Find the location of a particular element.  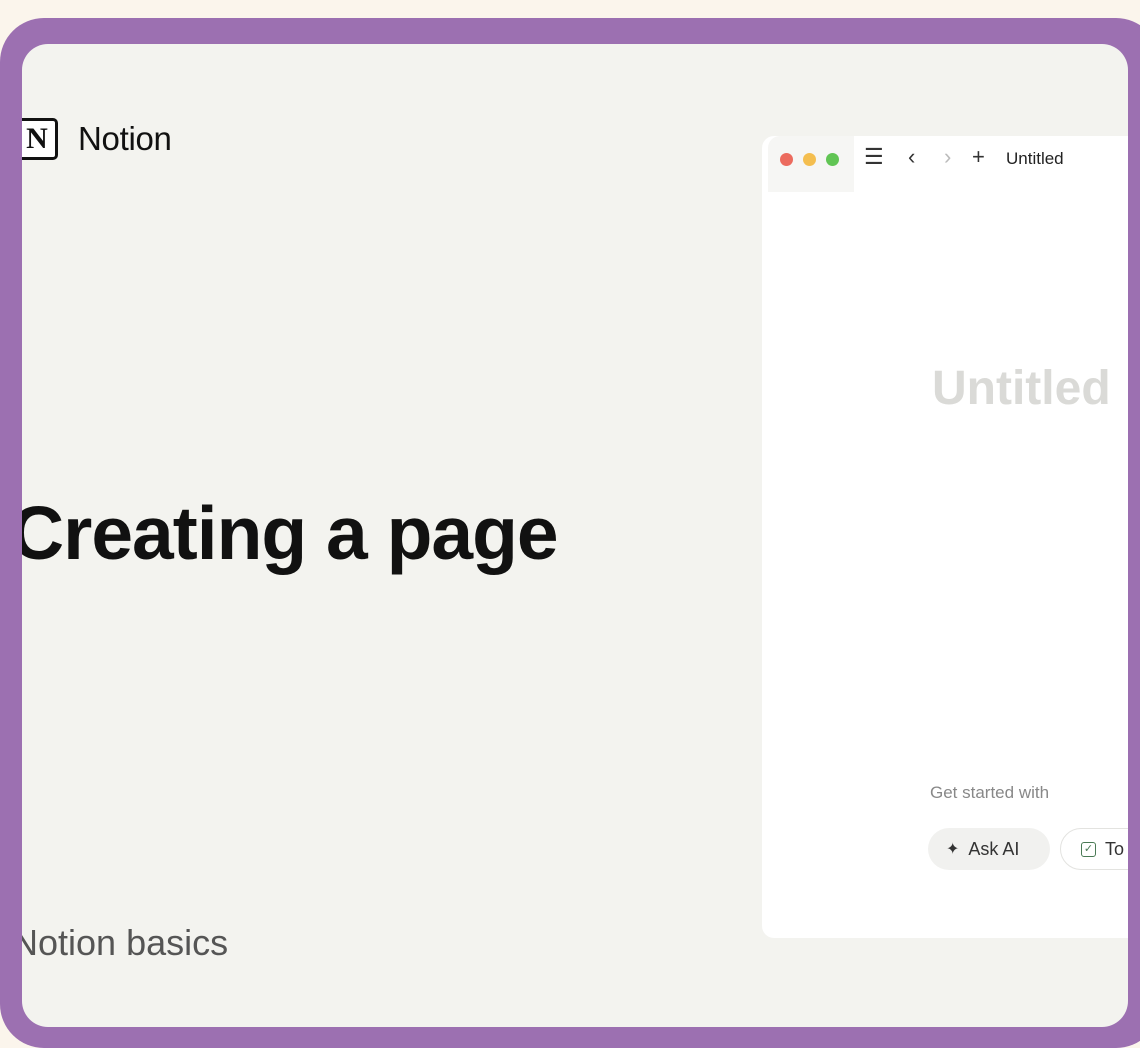

checkbox-icon: ✓ is located at coordinates (1088, 849).